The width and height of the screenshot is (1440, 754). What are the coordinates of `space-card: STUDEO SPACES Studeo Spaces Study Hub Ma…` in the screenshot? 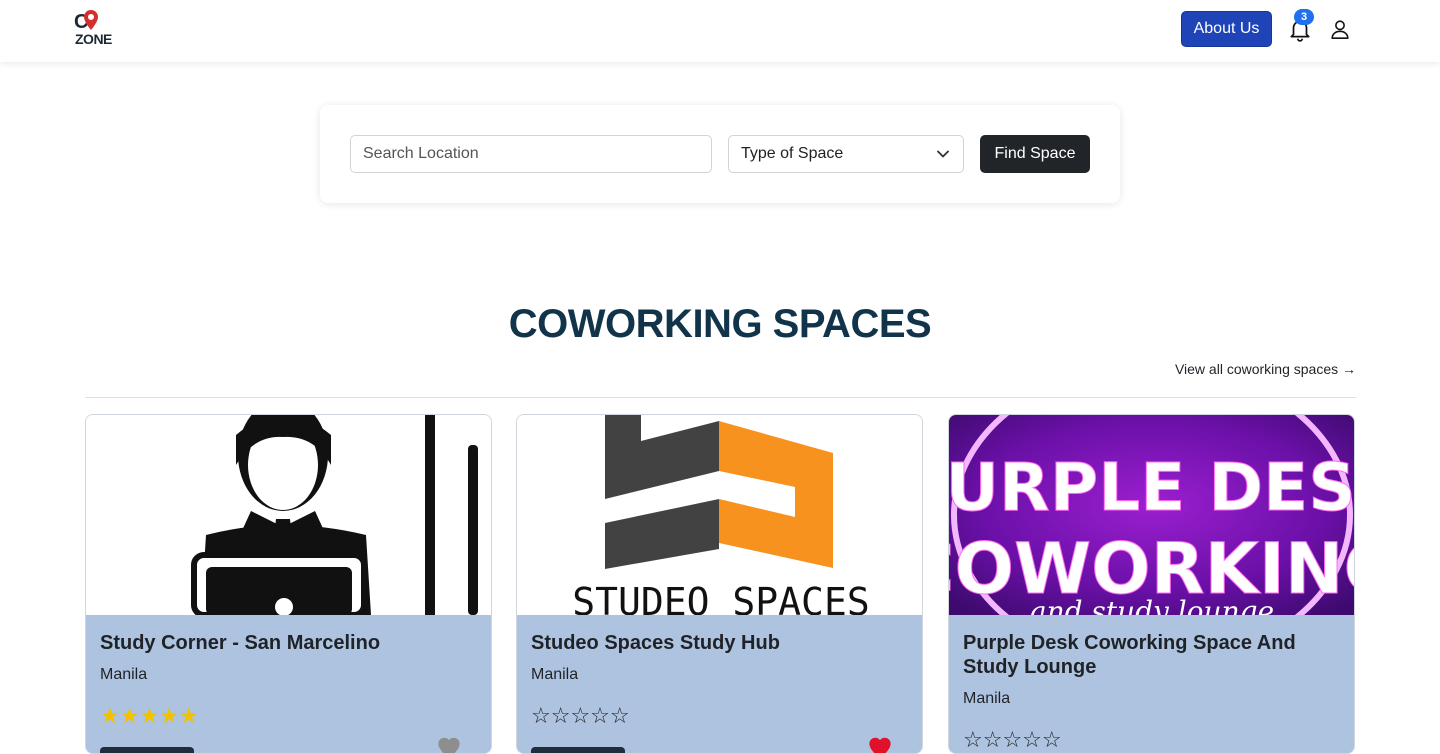 It's located at (719, 584).